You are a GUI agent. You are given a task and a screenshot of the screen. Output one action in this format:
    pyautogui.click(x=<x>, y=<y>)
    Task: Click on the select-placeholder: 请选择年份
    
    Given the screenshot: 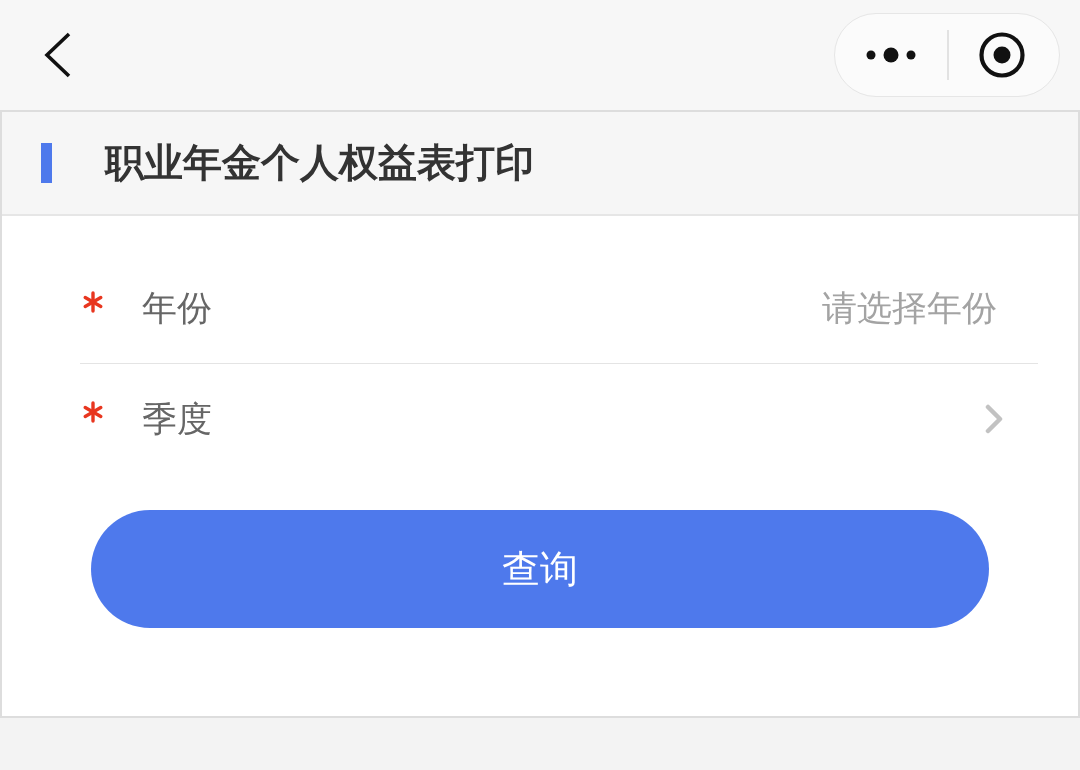 What is the action you would take?
    pyautogui.click(x=909, y=308)
    